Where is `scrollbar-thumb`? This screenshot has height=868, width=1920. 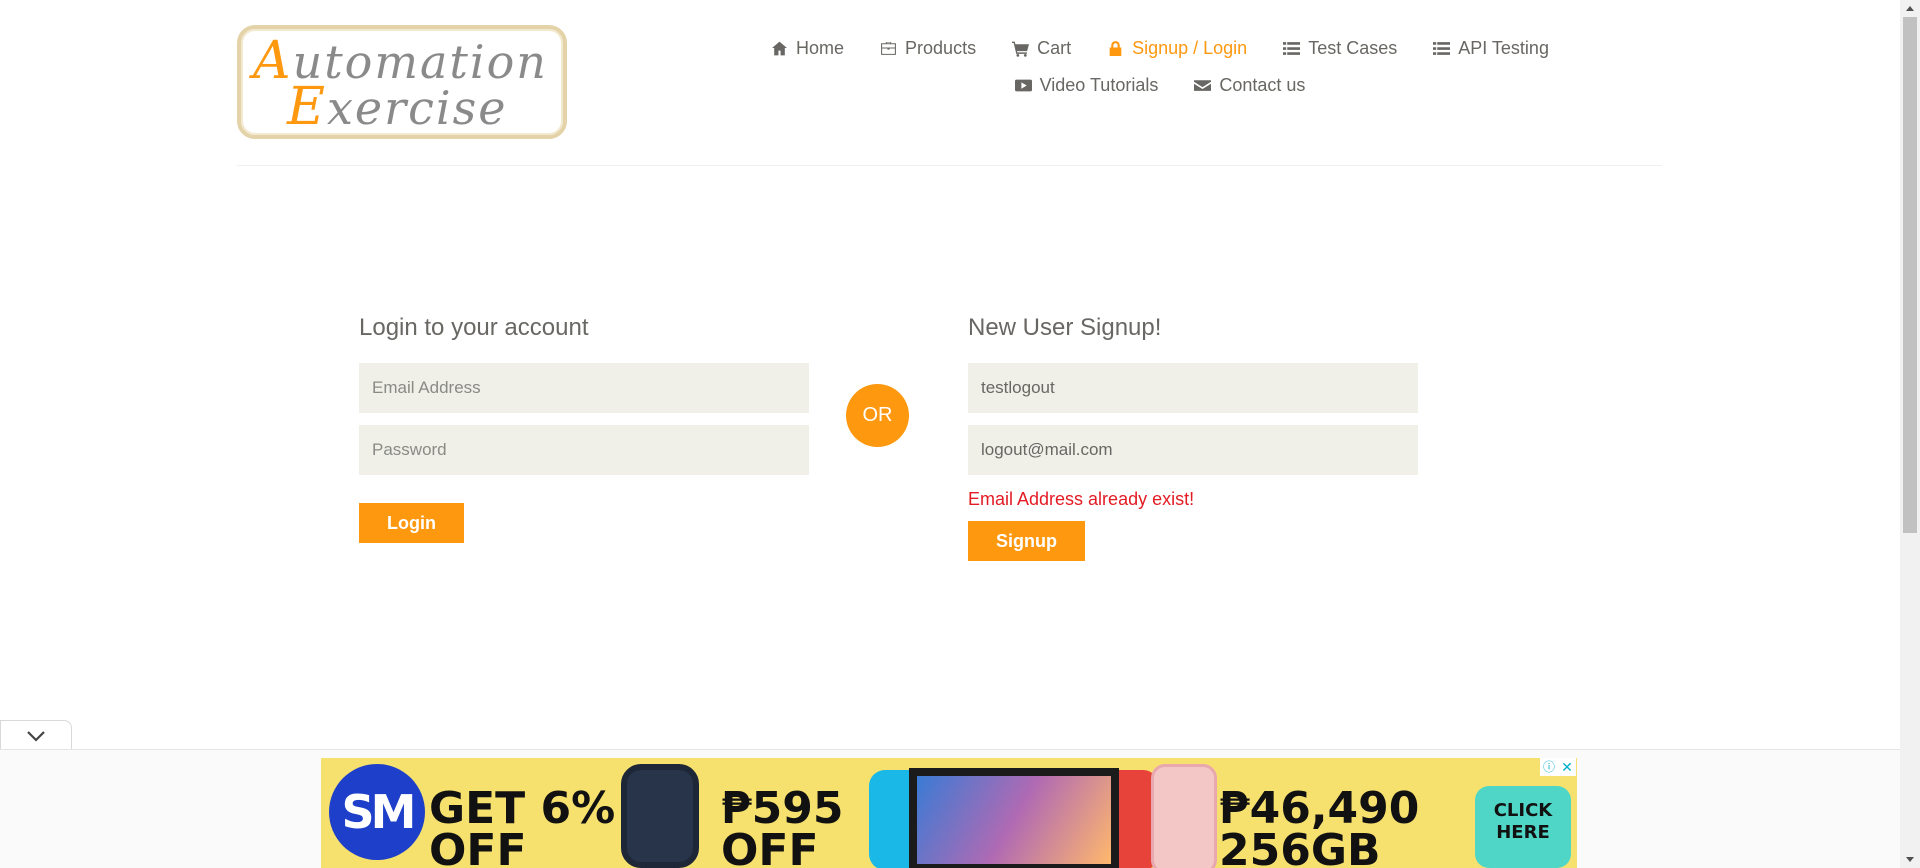 scrollbar-thumb is located at coordinates (1910, 275).